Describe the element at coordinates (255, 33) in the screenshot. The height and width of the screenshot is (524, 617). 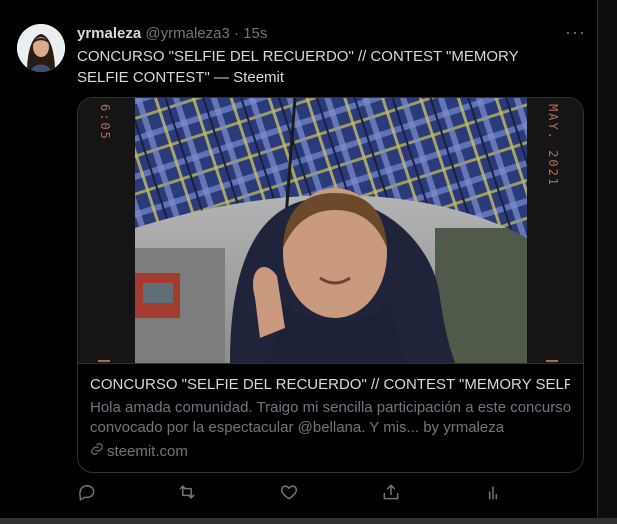
I see `timestamp: 15s` at that location.